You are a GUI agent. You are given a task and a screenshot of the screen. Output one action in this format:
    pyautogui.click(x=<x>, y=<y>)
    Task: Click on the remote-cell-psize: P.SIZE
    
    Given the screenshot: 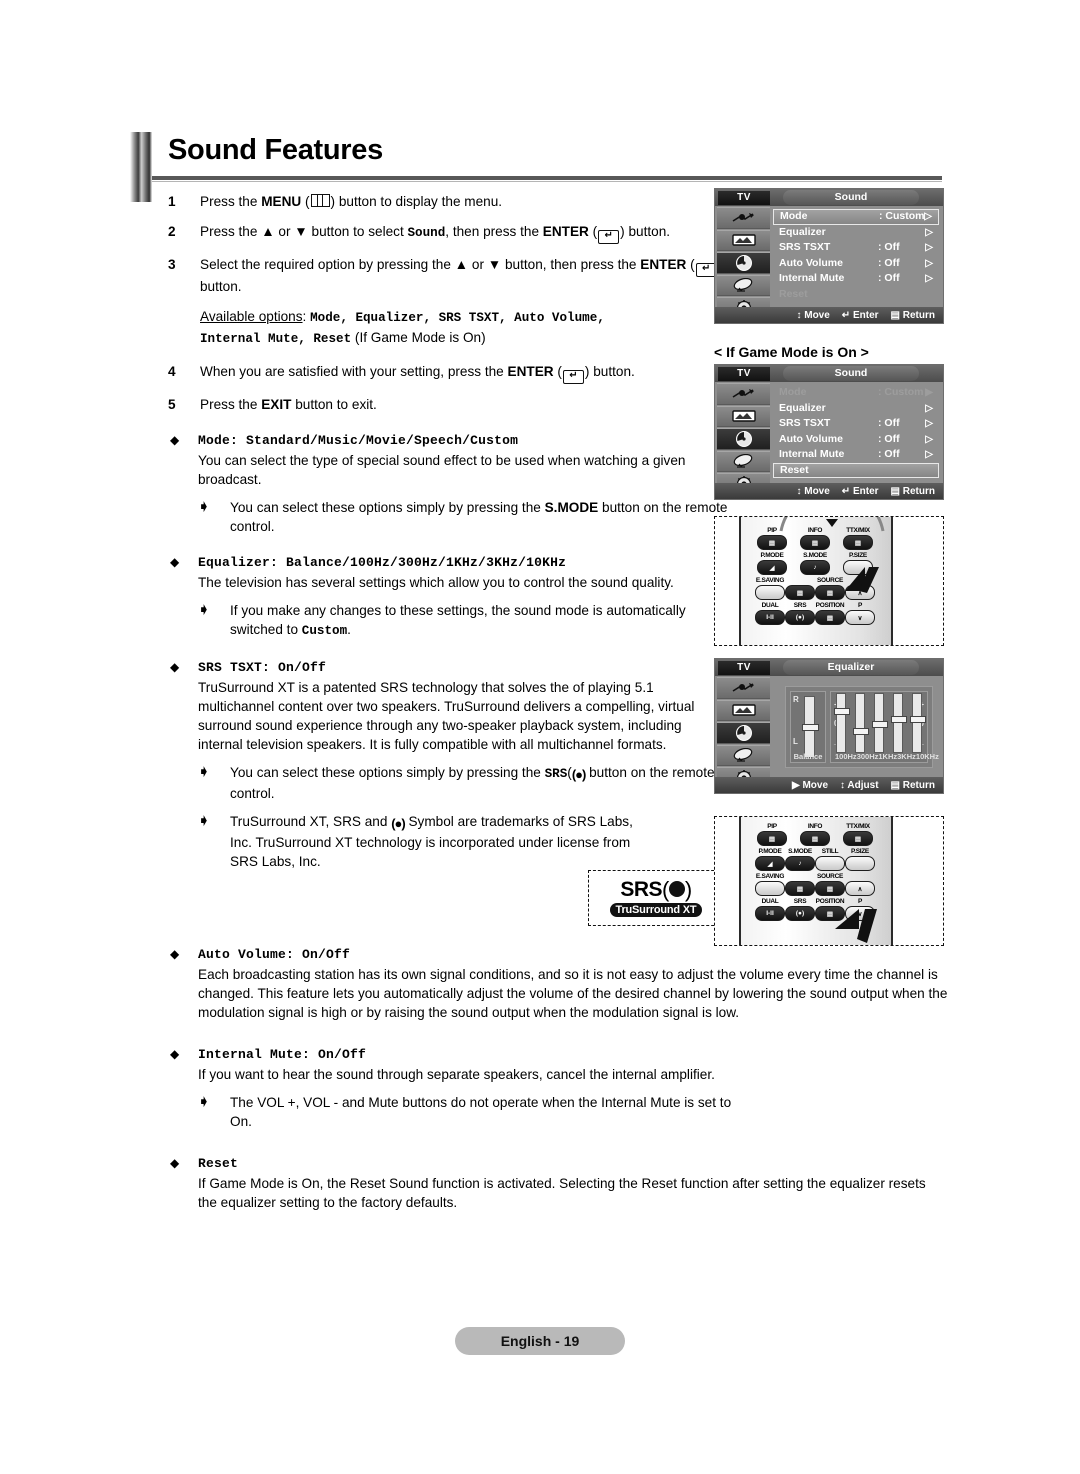 What is the action you would take?
    pyautogui.click(x=860, y=859)
    